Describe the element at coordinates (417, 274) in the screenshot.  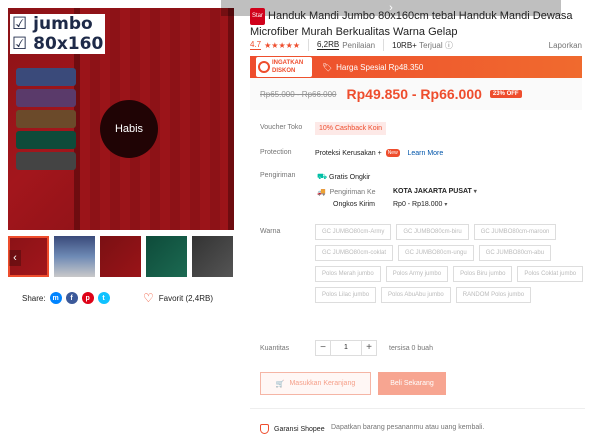
I see `variant-option: Polos Army jumbo` at that location.